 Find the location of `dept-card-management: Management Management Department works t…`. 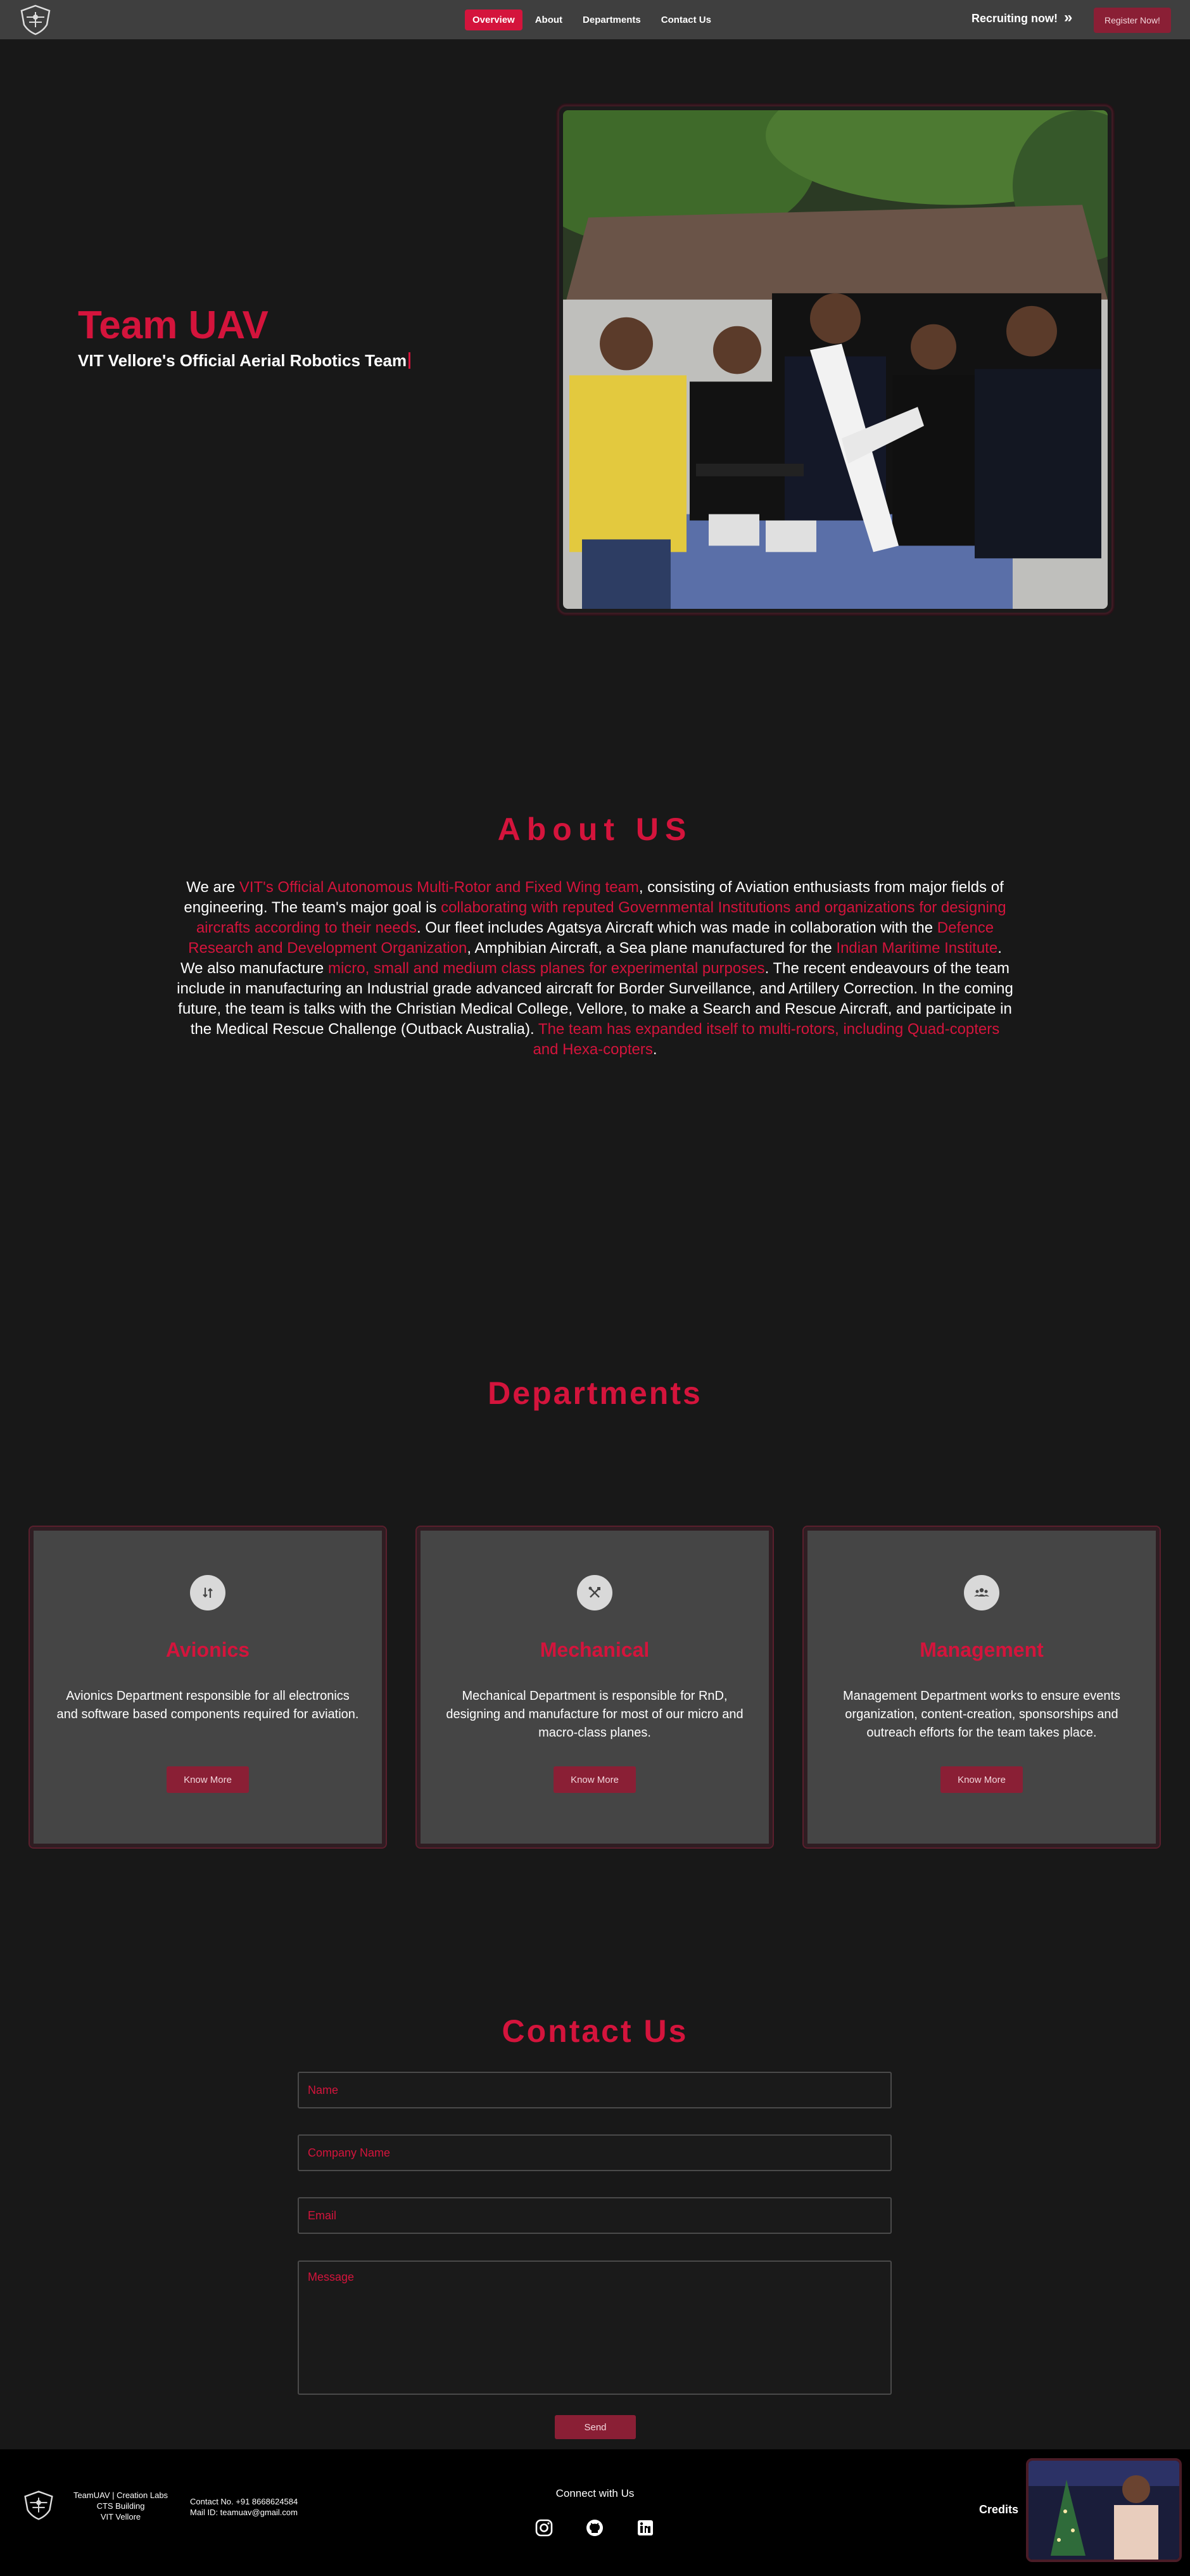

dept-card-management: Management Management Department works t… is located at coordinates (981, 1687).